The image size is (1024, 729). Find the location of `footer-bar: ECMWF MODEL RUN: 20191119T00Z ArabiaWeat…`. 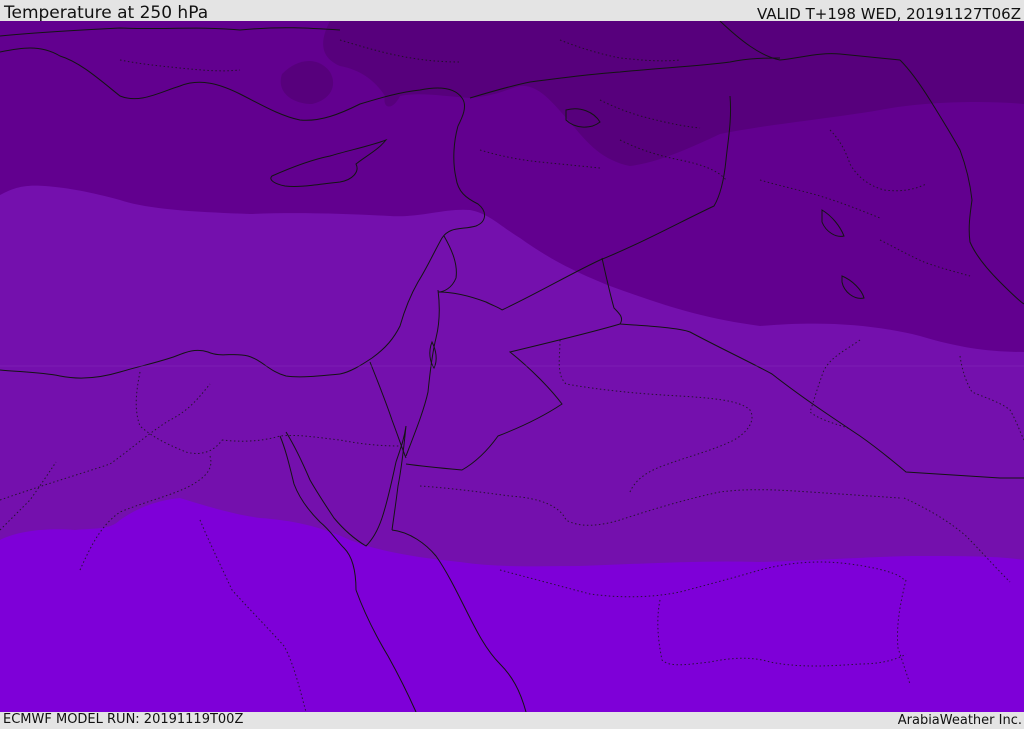

footer-bar: ECMWF MODEL RUN: 20191119T00Z ArabiaWeat… is located at coordinates (512, 720).